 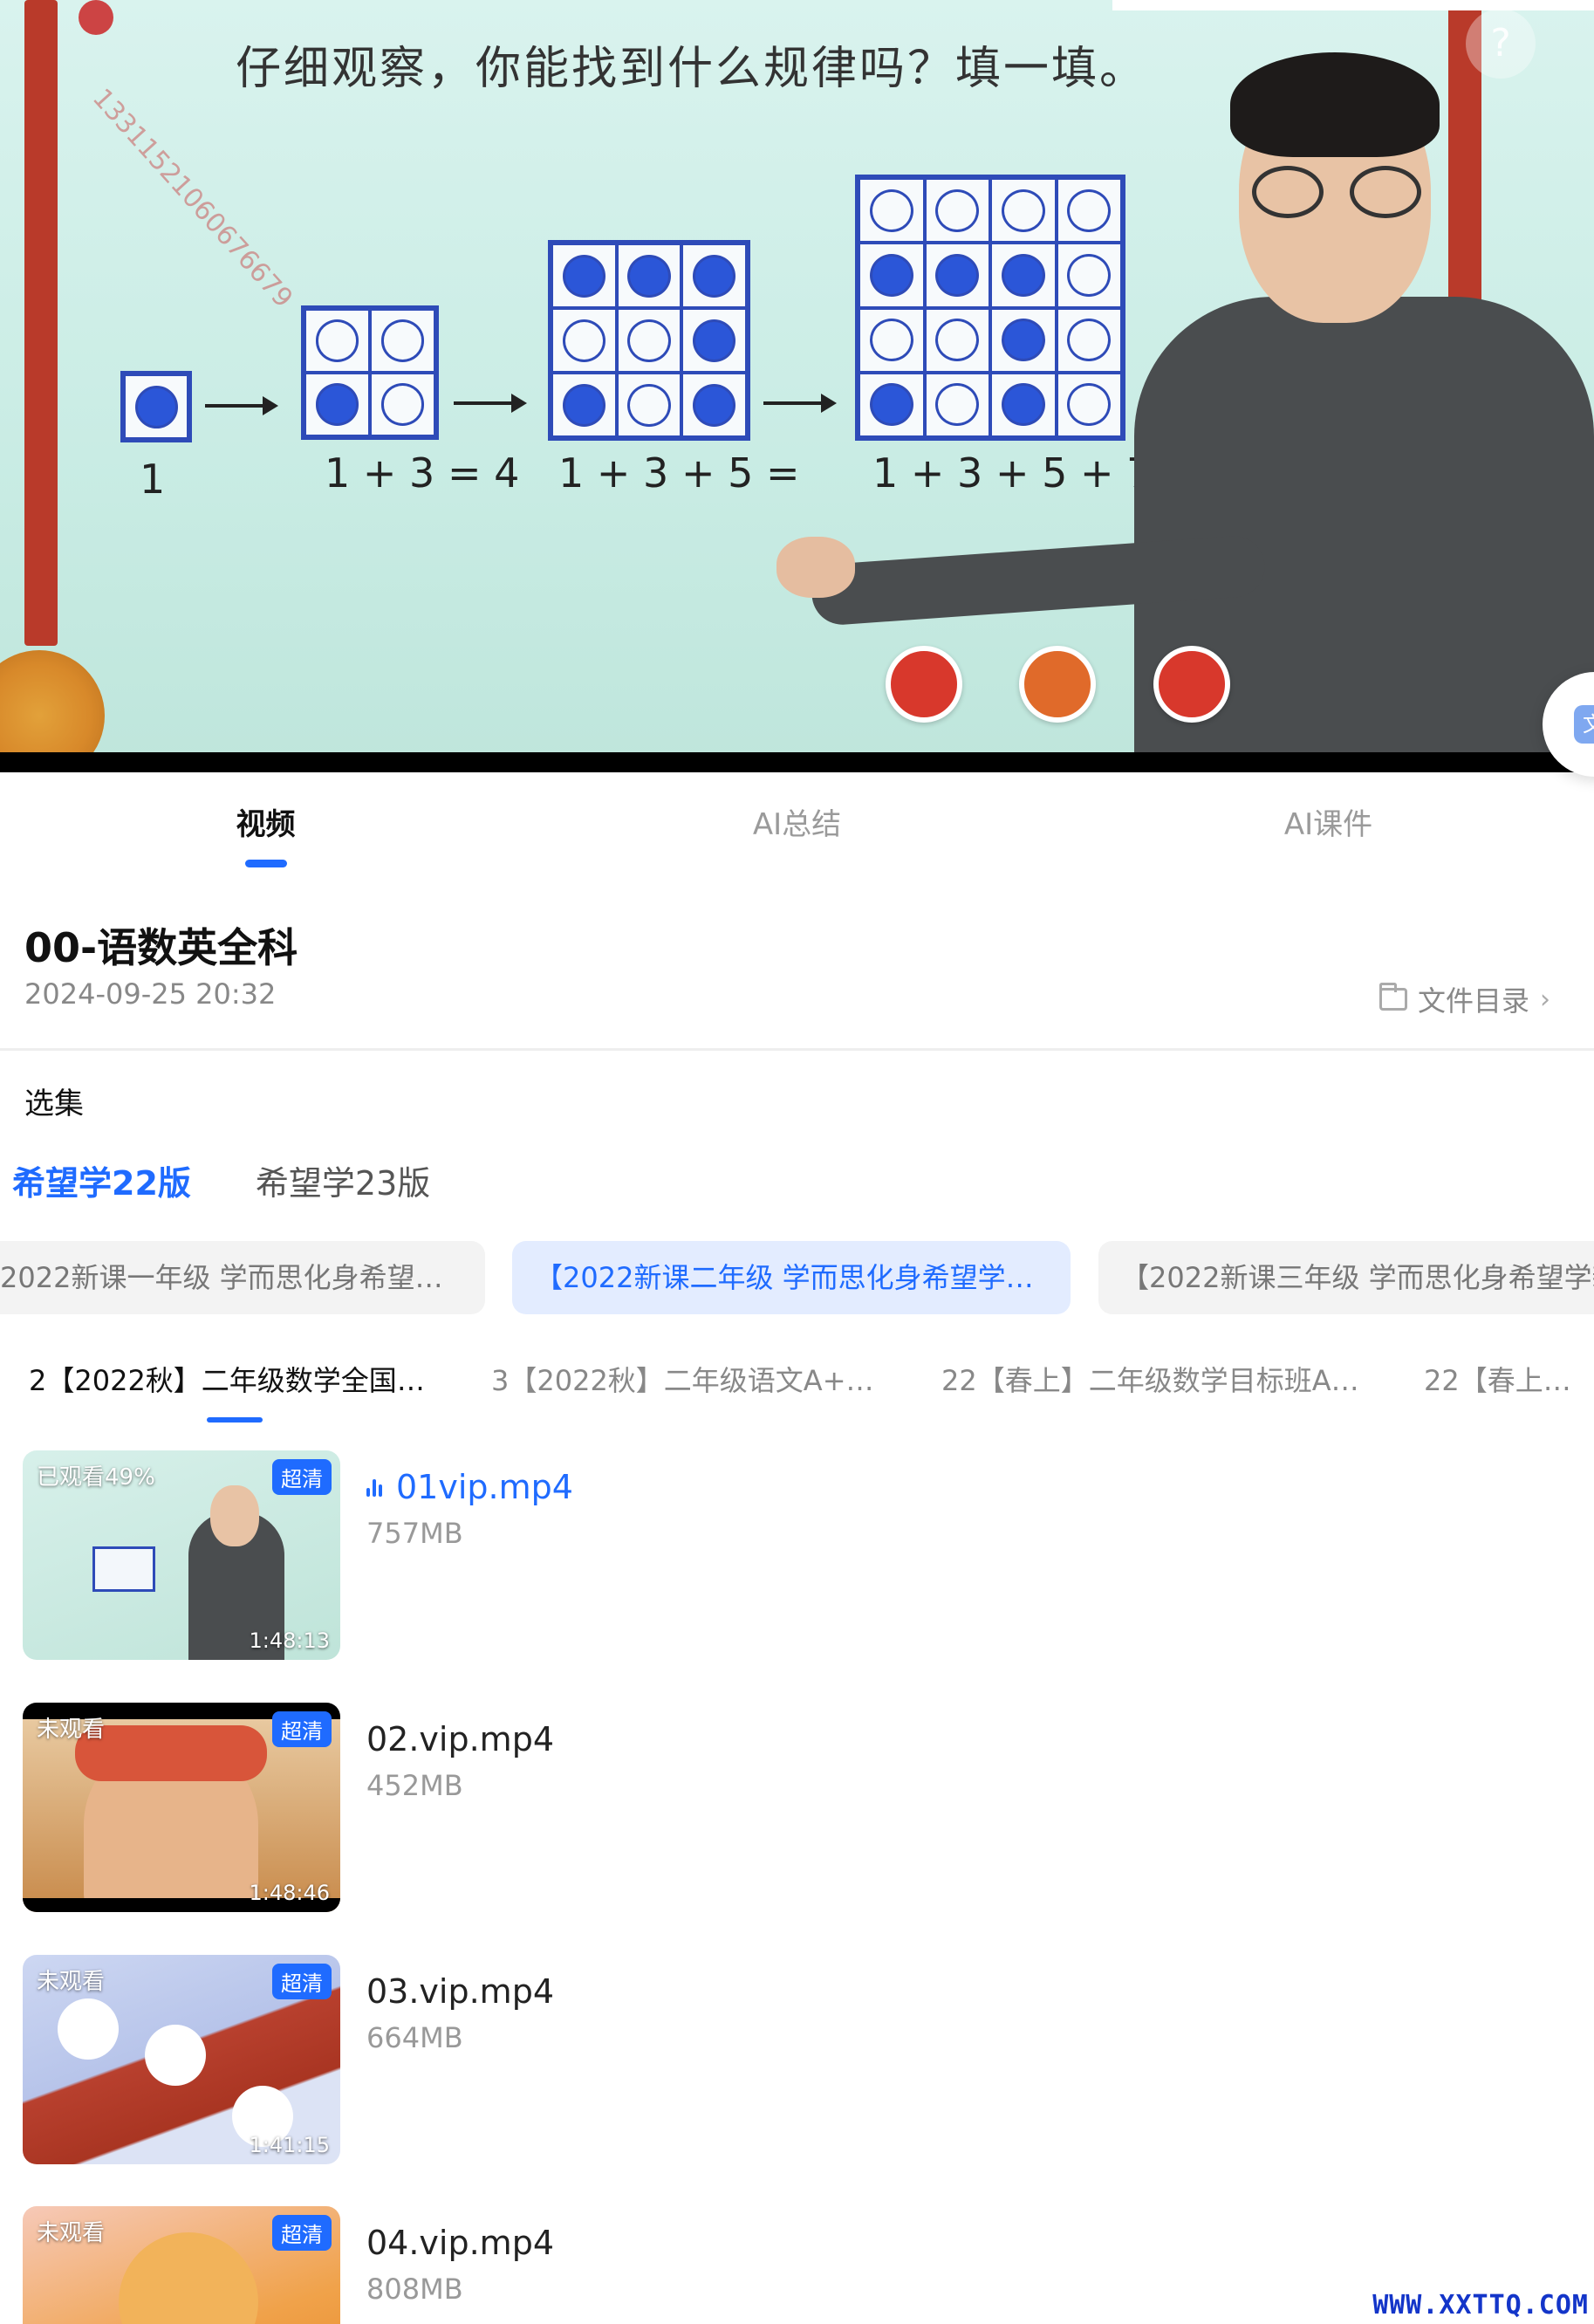 What do you see at coordinates (289, 2145) in the screenshot?
I see `duration-label: 1:41:15` at bounding box center [289, 2145].